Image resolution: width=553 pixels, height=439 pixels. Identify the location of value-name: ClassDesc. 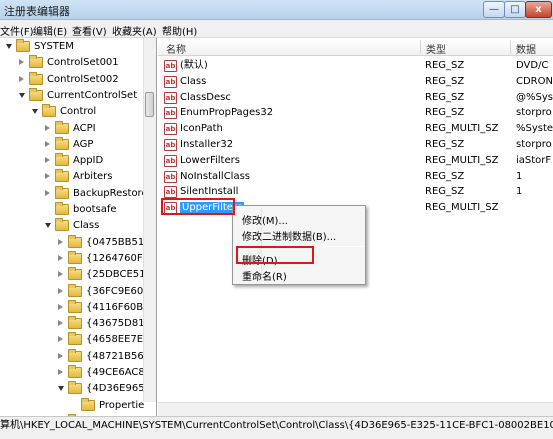
(205, 97).